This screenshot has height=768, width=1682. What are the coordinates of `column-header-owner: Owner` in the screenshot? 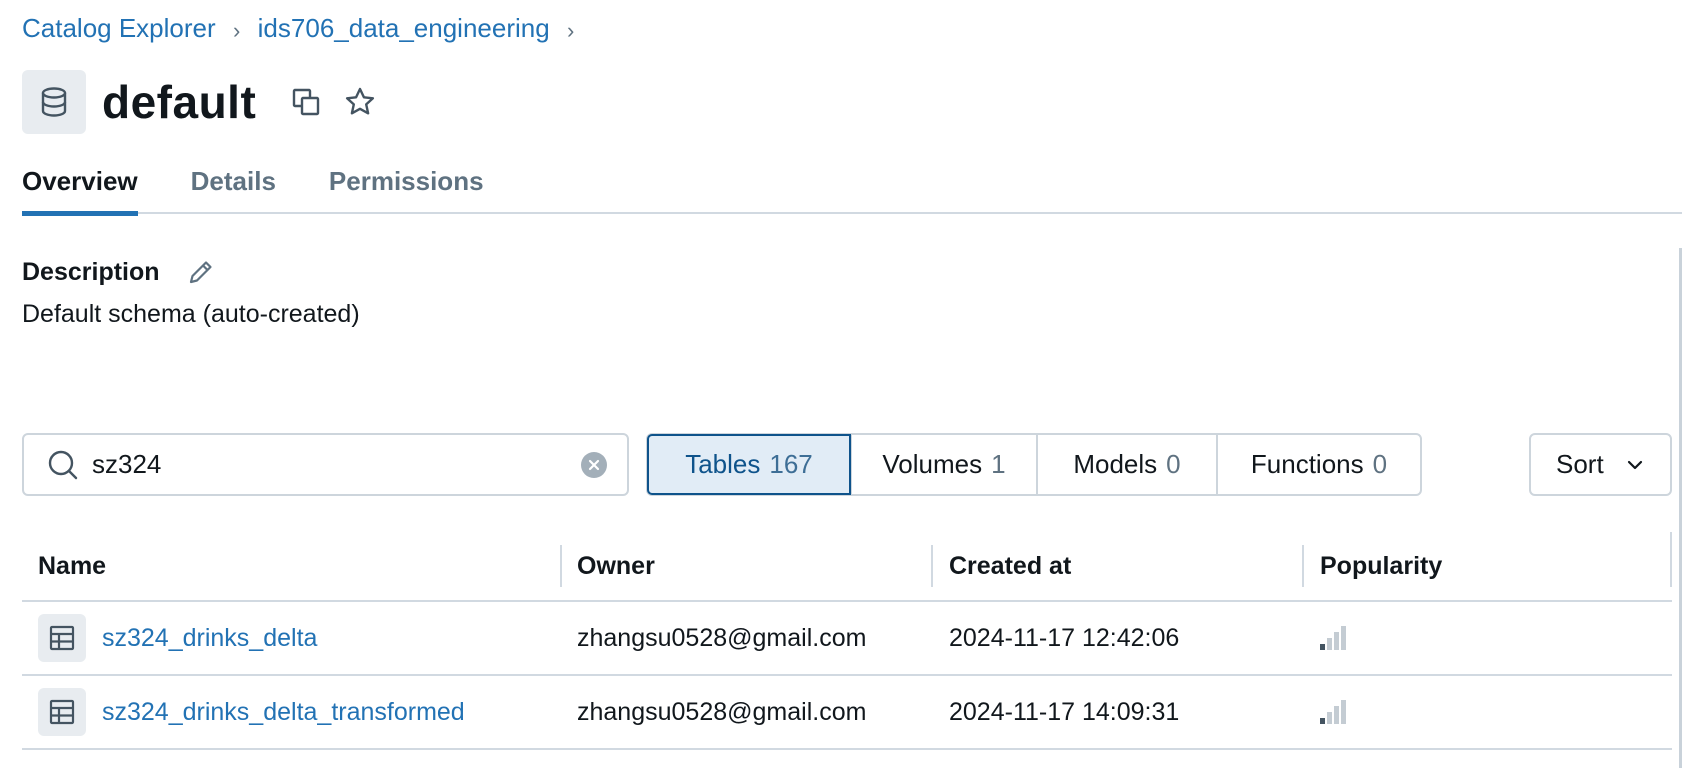 It's located at (745, 566).